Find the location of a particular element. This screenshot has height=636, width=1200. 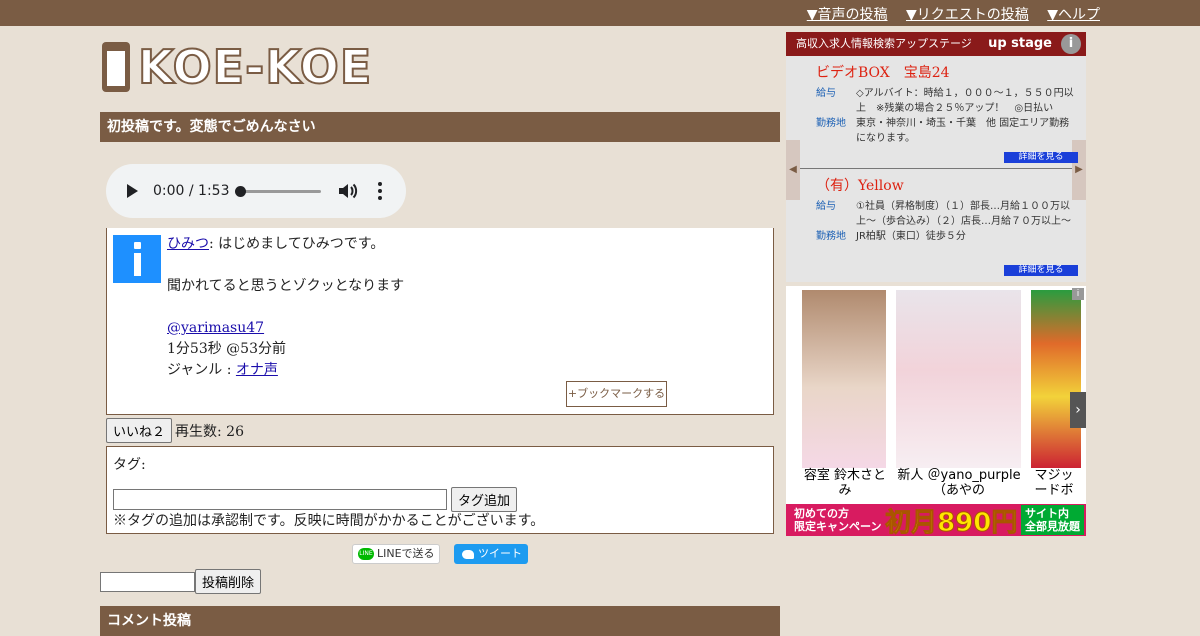

share-buttons: LINE LINEで送る ツイート is located at coordinates (440, 554).